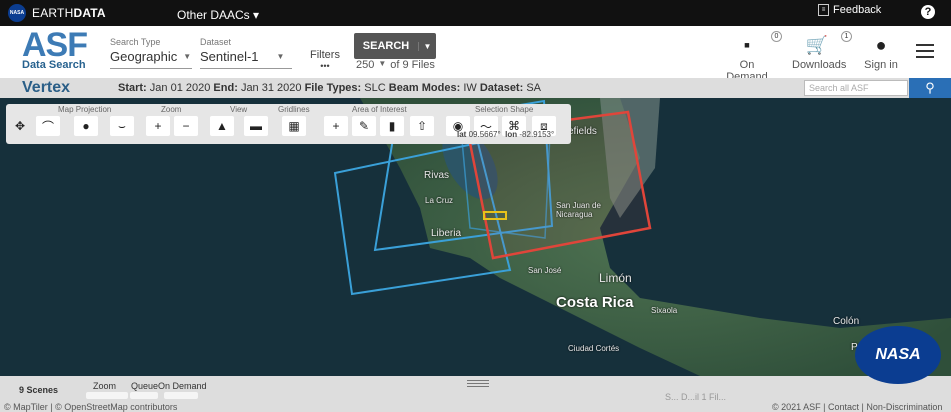 The height and width of the screenshot is (412, 951). What do you see at coordinates (239, 109) in the screenshot?
I see `view-label: View` at bounding box center [239, 109].